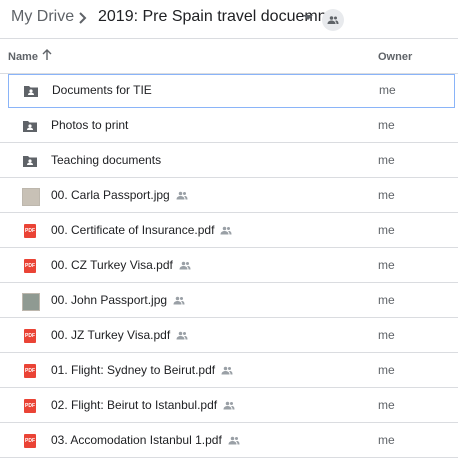  I want to click on file-name-text: 02. Flight: Beirut to Istanbul.pdf, so click(134, 405).